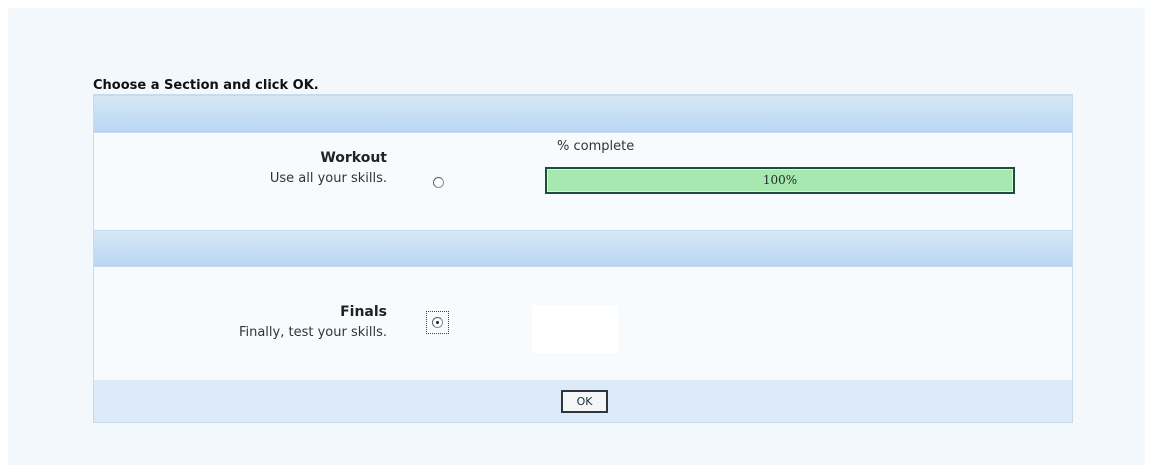 This screenshot has height=473, width=1153. I want to click on instructions-text: Choose a Section and click OK., so click(206, 85).